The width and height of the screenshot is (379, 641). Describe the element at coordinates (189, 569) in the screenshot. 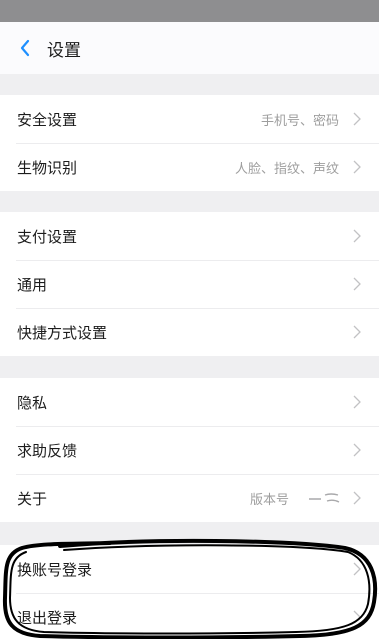

I see `settings-row-switch-account: 换账号登录` at that location.